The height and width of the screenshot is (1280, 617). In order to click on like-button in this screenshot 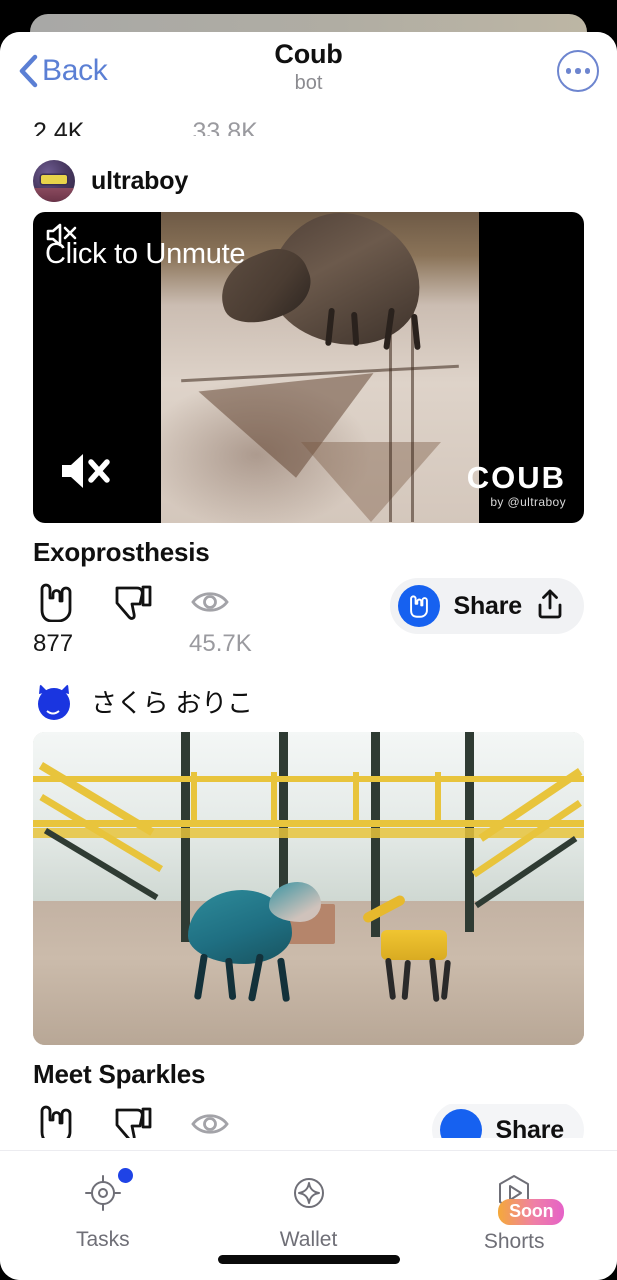, I will do `click(72, 1121)`.